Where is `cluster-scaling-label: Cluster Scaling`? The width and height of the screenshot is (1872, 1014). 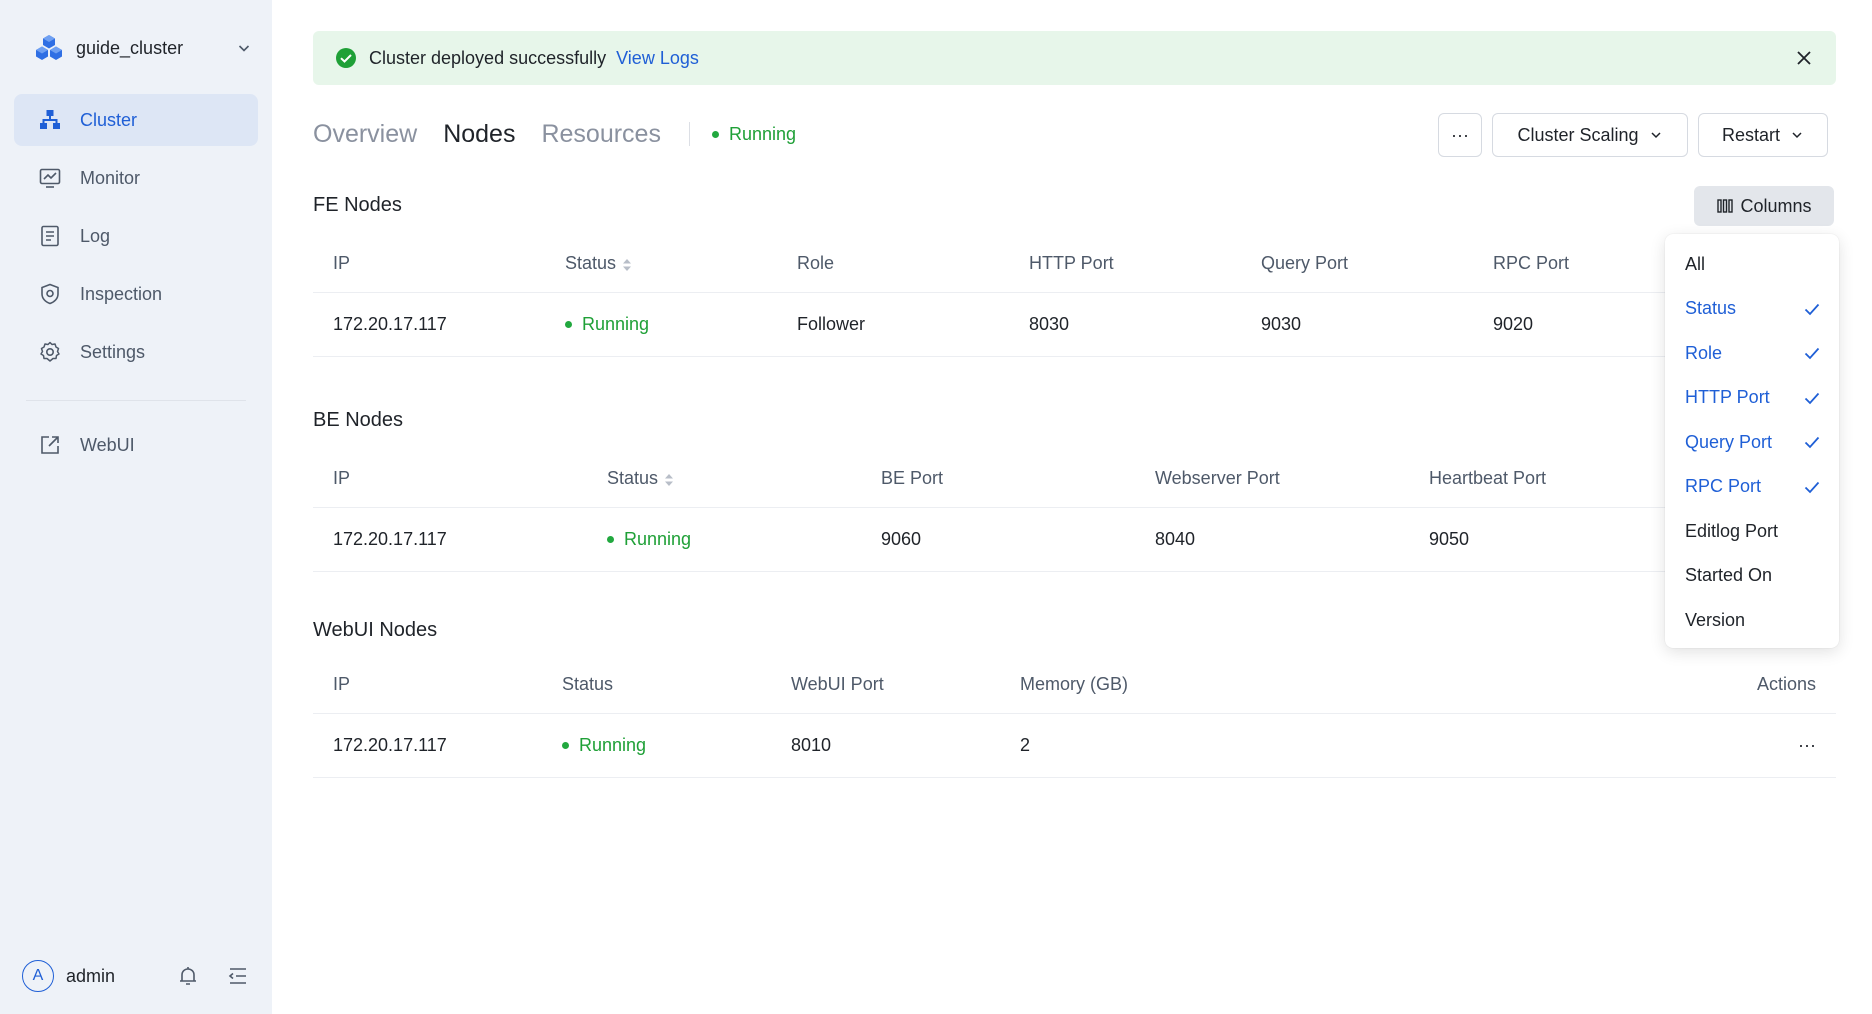
cluster-scaling-label: Cluster Scaling is located at coordinates (1578, 134).